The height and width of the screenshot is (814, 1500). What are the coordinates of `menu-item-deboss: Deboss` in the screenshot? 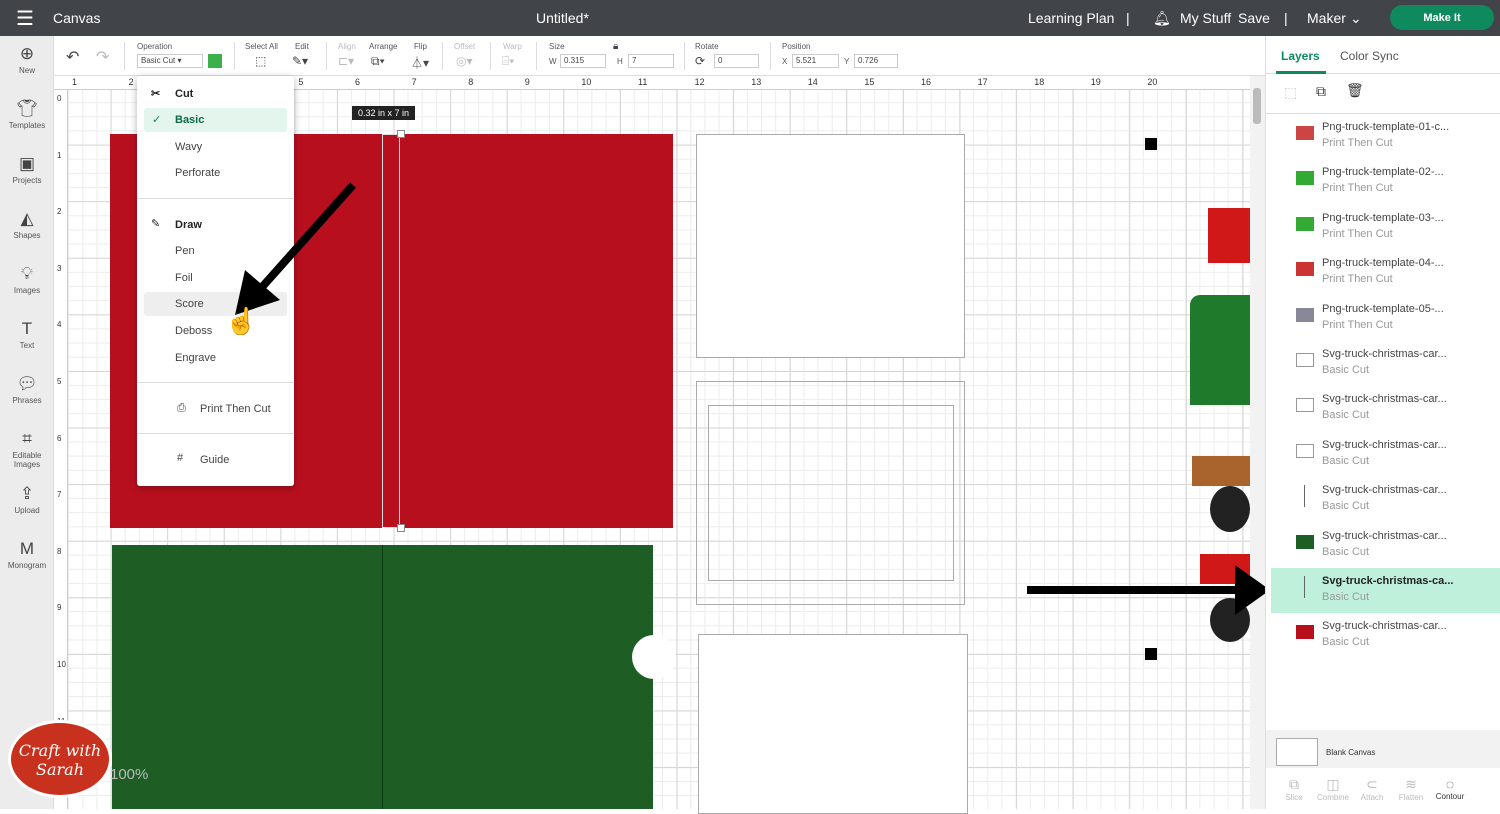 It's located at (193, 331).